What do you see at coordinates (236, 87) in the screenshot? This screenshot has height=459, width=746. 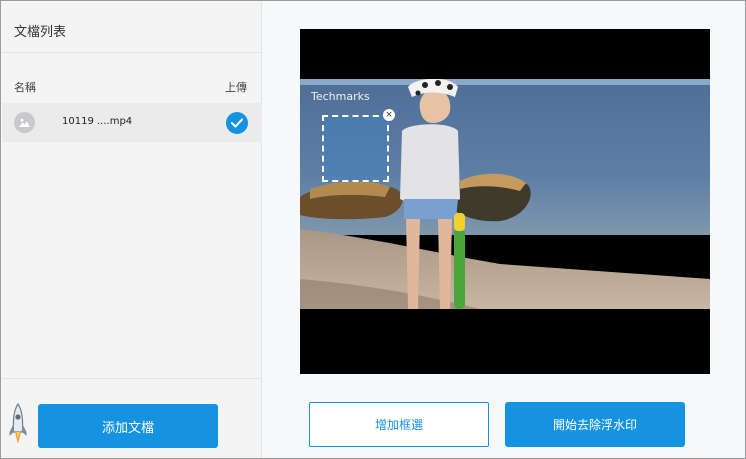 I see `column-header-upload: 上傳` at bounding box center [236, 87].